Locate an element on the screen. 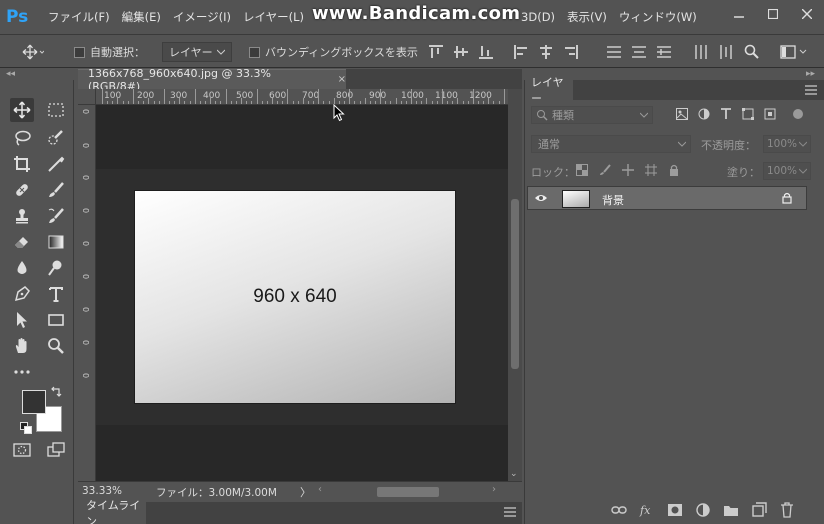  menu-3d: 3D(D) is located at coordinates (538, 17).